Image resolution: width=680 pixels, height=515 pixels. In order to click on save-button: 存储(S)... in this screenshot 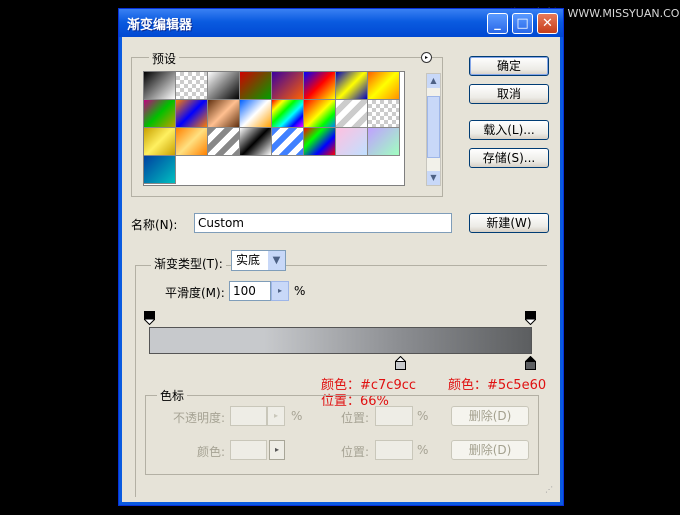, I will do `click(509, 158)`.